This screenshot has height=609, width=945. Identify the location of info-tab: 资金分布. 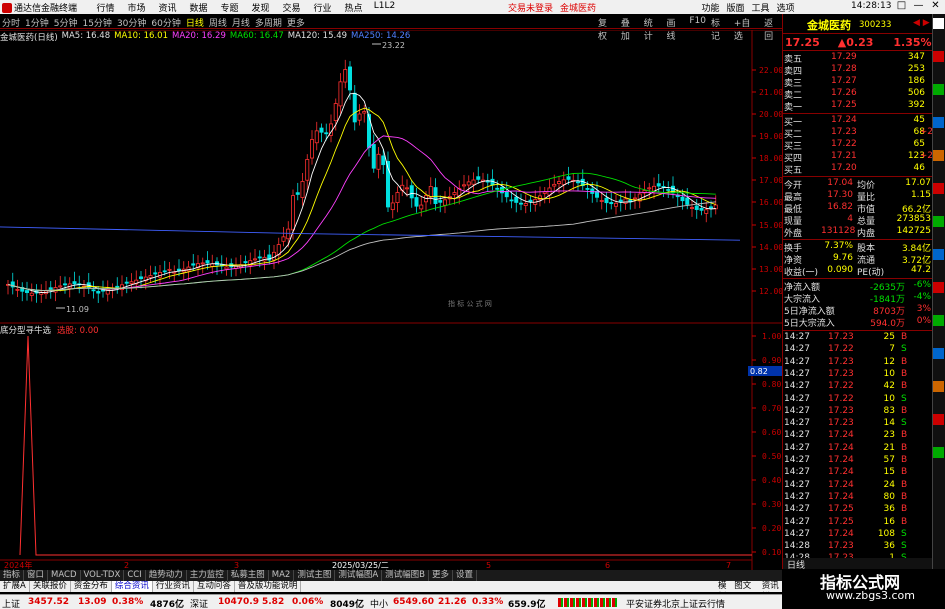
(91, 586).